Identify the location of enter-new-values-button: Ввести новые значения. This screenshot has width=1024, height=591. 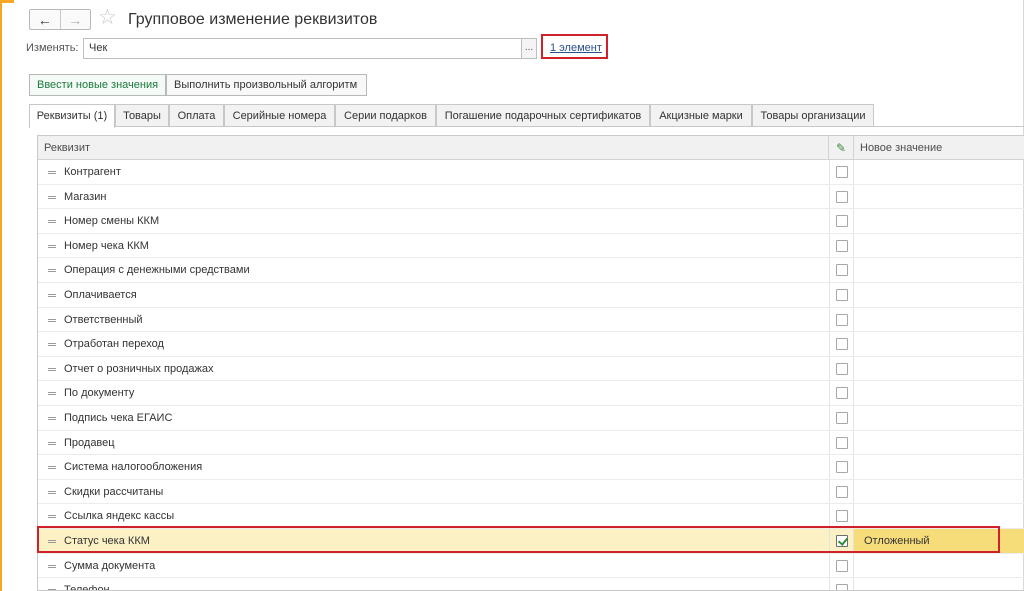
(98, 85).